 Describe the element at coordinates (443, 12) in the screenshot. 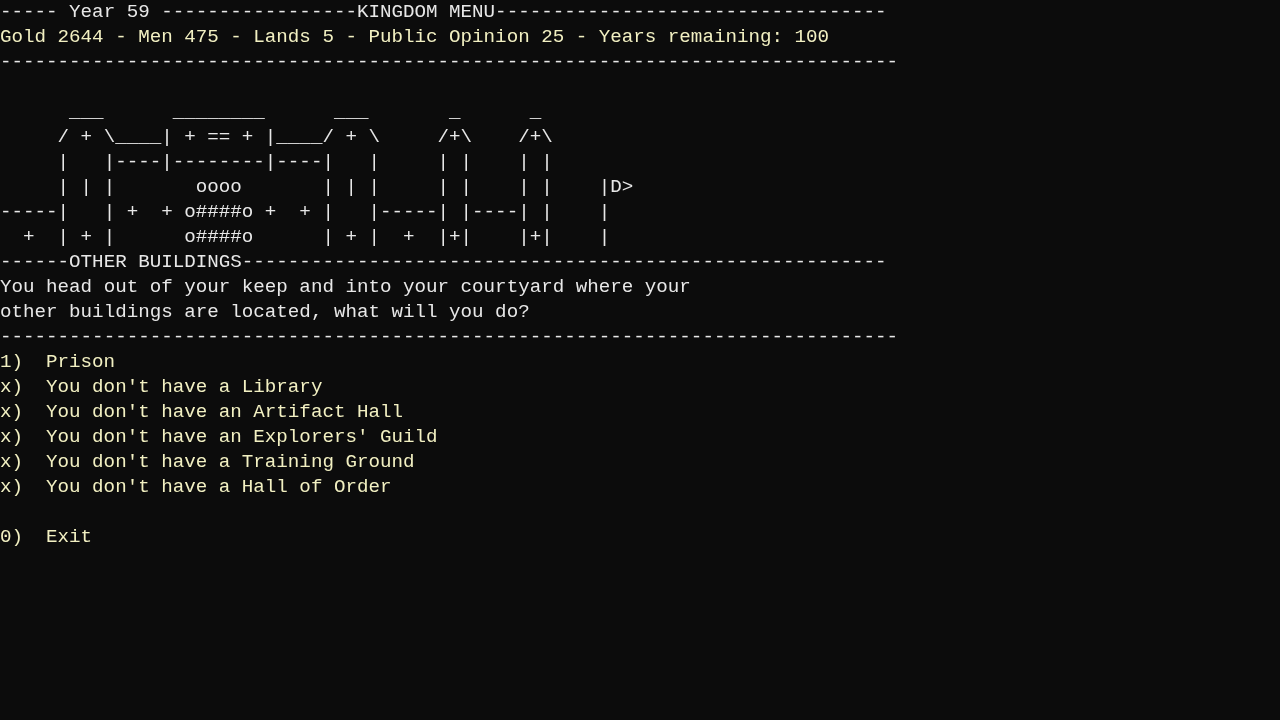

I see `title-line: ----- Year 59 -----------------KINGDOM MENU----------------------------------` at that location.